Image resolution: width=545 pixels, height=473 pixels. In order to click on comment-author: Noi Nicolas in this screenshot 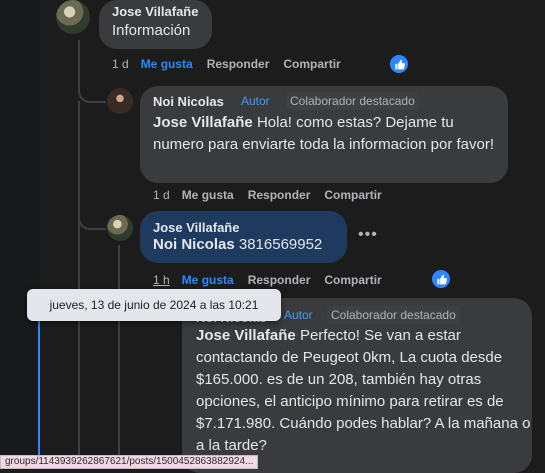, I will do `click(188, 101)`.